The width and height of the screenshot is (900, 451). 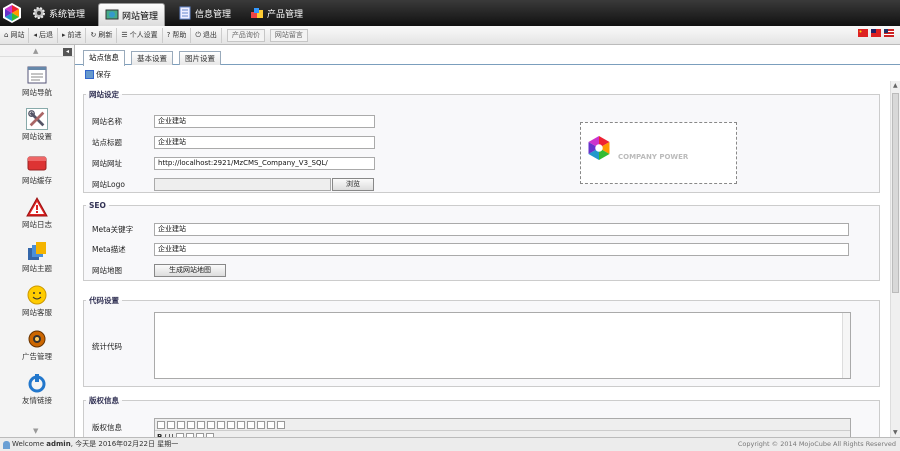 I want to click on site-title-input: 企业建站, so click(x=264, y=142).